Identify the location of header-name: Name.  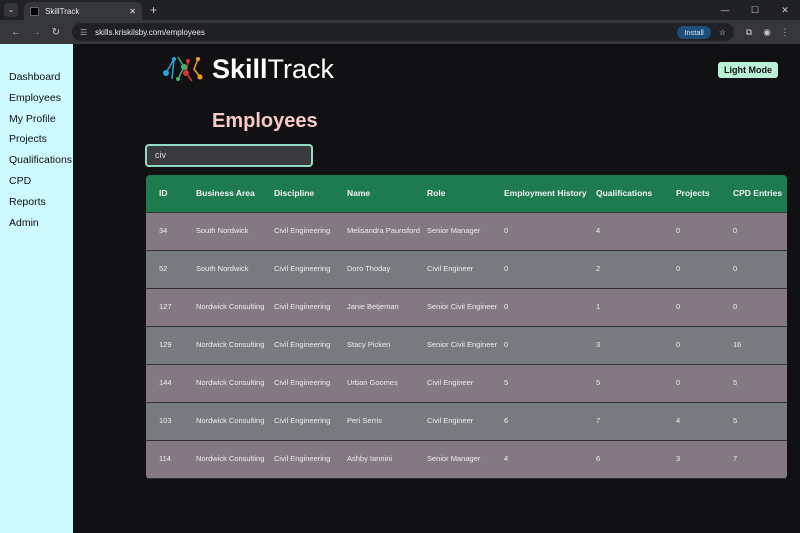
(387, 193).